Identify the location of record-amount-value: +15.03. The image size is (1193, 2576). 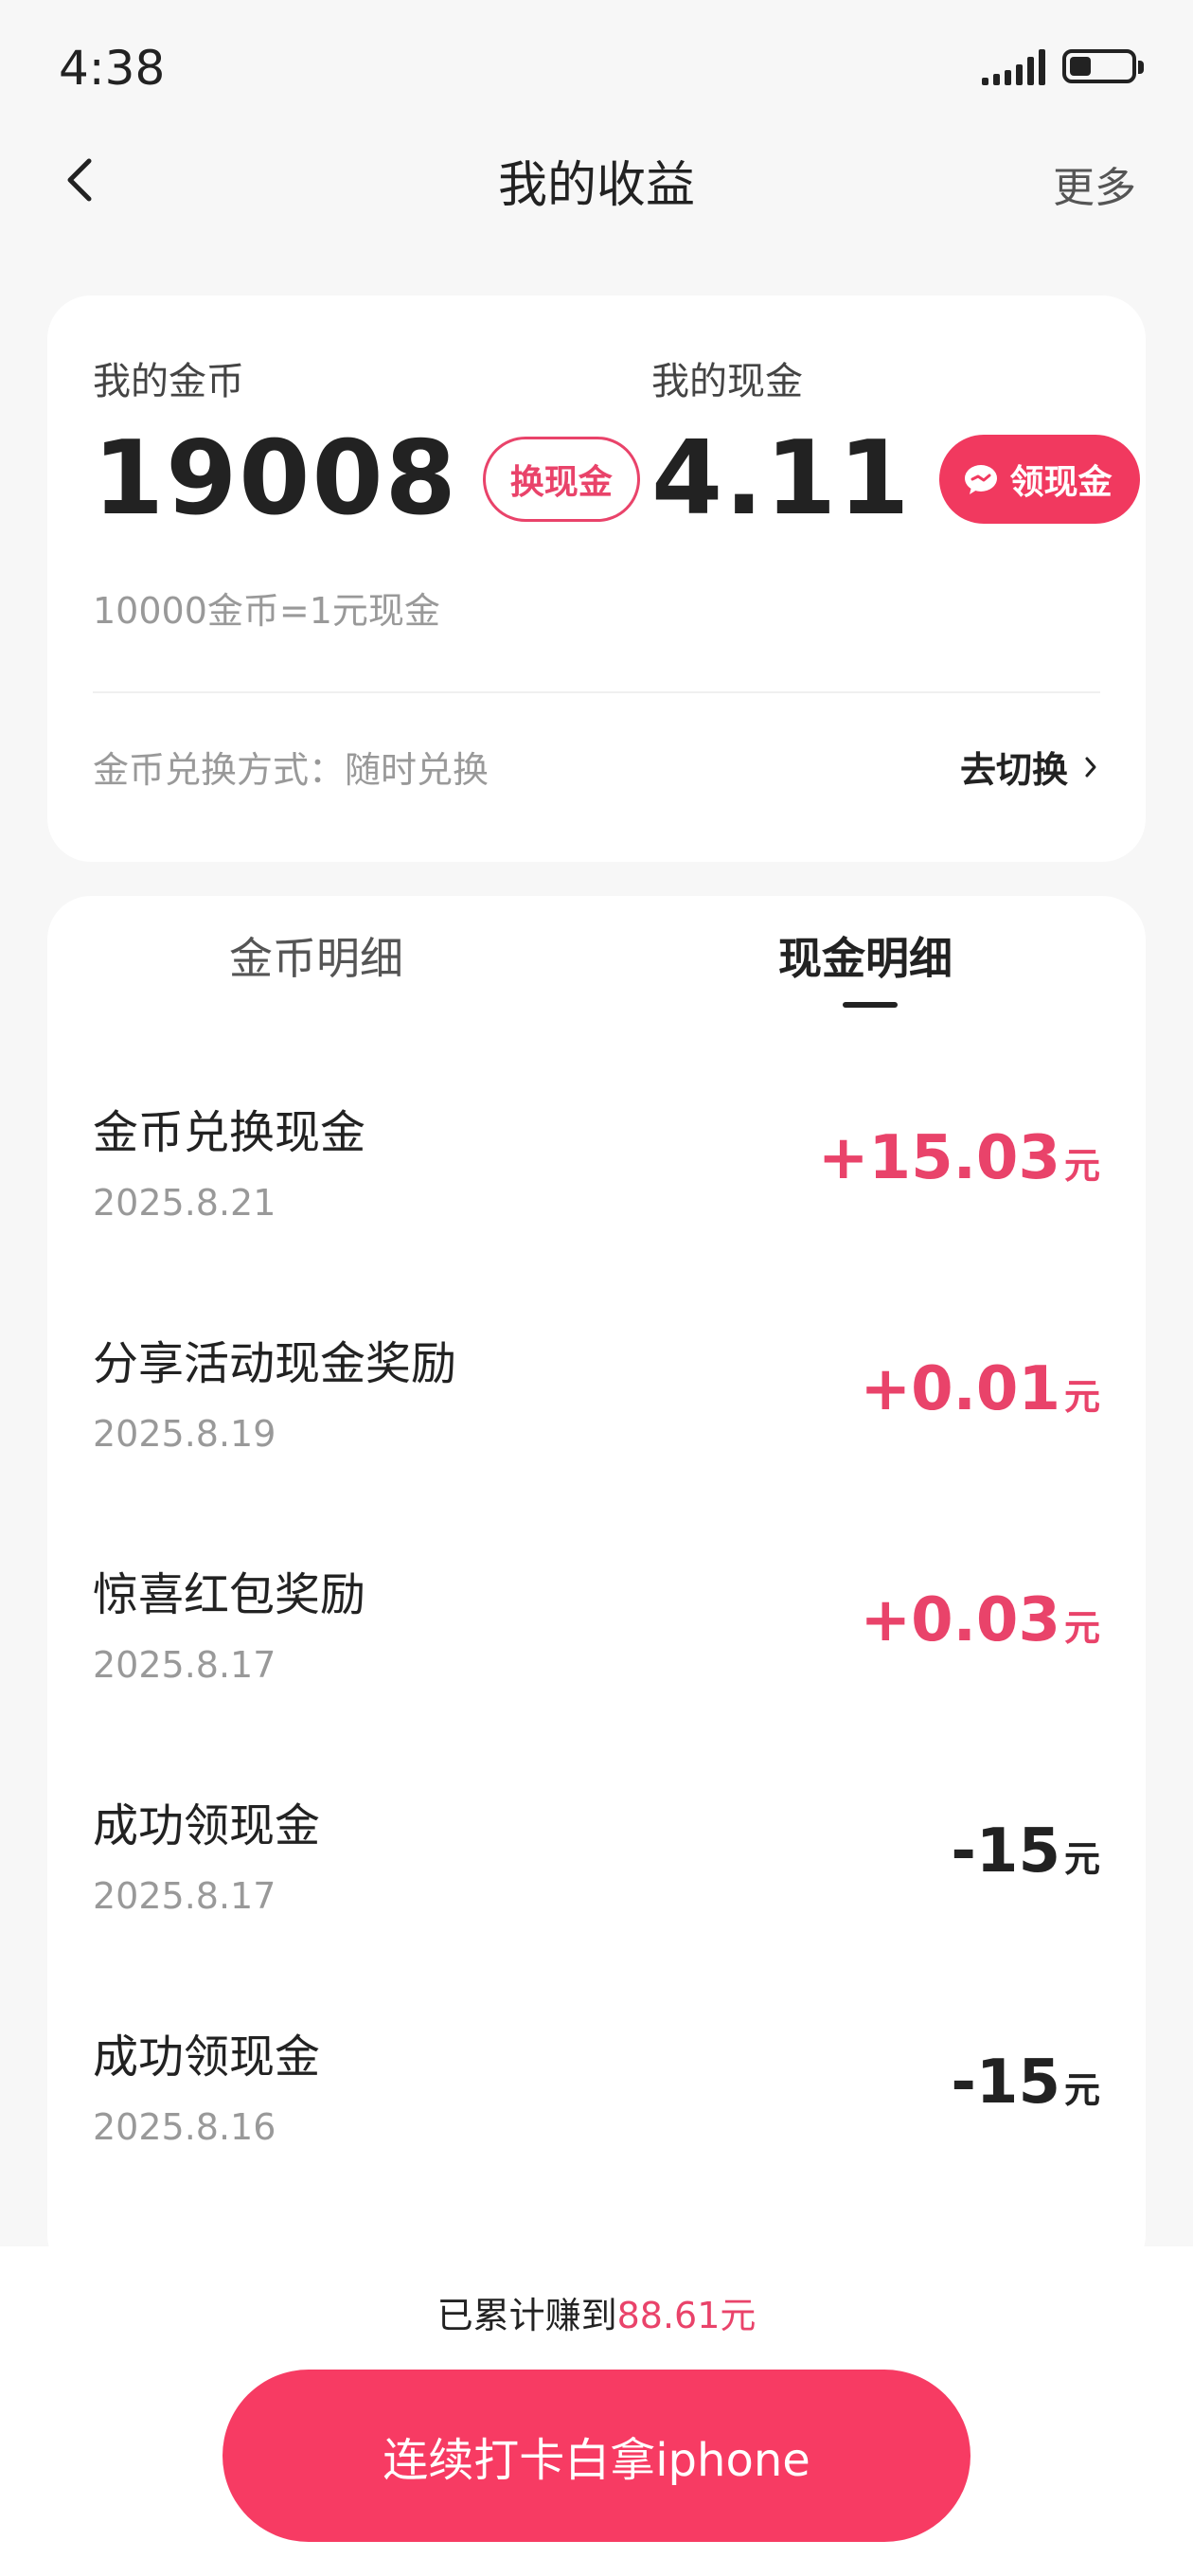
(938, 1158).